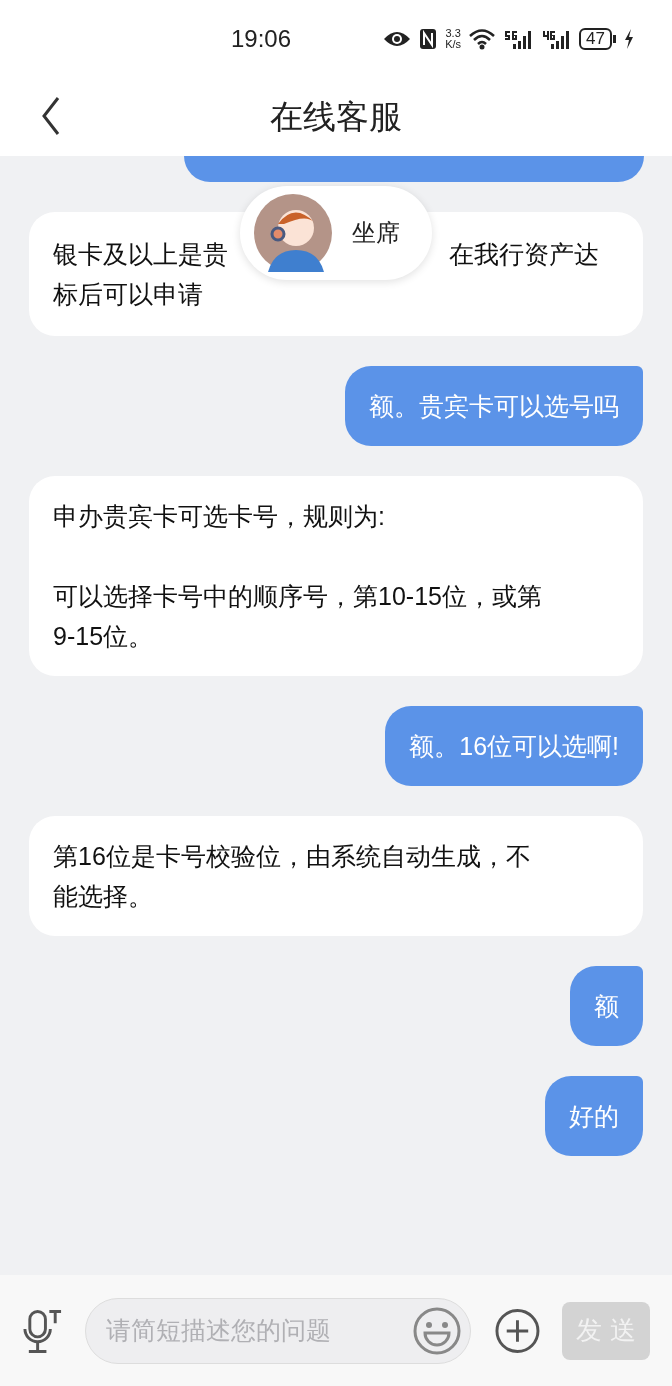 This screenshot has width=672, height=1386. I want to click on network-speed-unit: K/s, so click(453, 44).